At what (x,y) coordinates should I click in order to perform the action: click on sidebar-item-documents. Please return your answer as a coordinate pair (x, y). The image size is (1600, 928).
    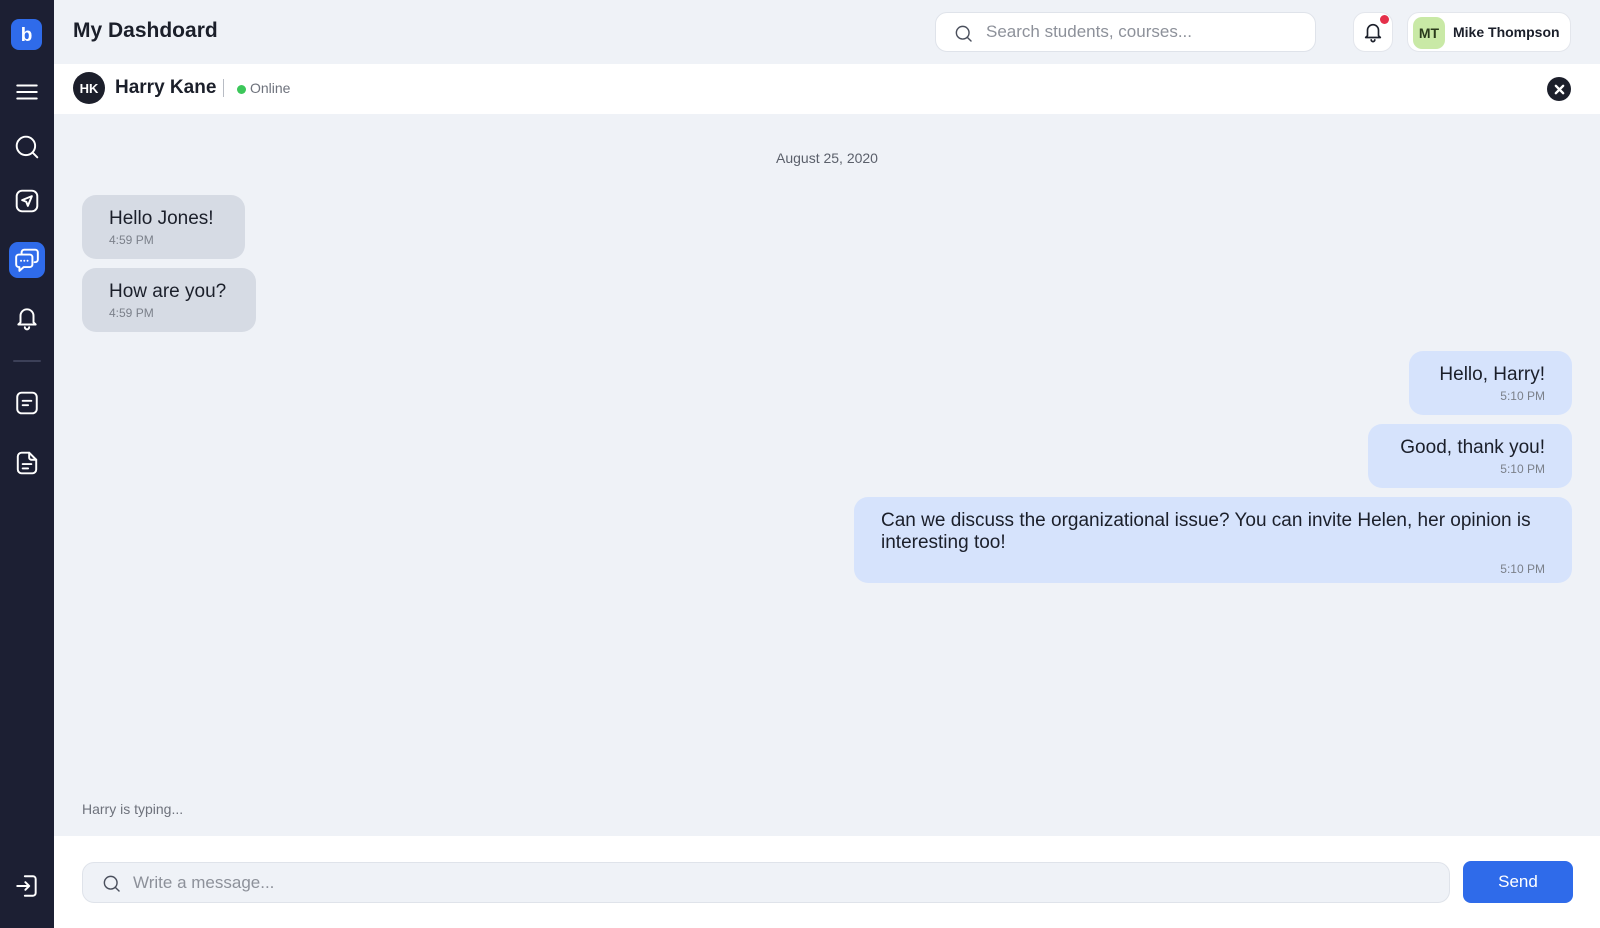
    Looking at the image, I should click on (27, 463).